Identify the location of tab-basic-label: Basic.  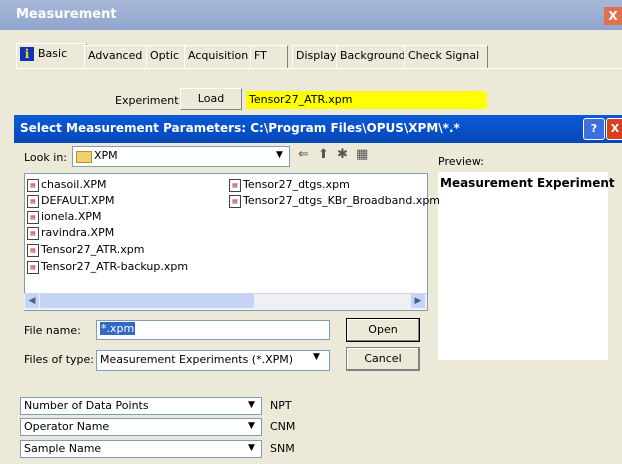
(53, 53).